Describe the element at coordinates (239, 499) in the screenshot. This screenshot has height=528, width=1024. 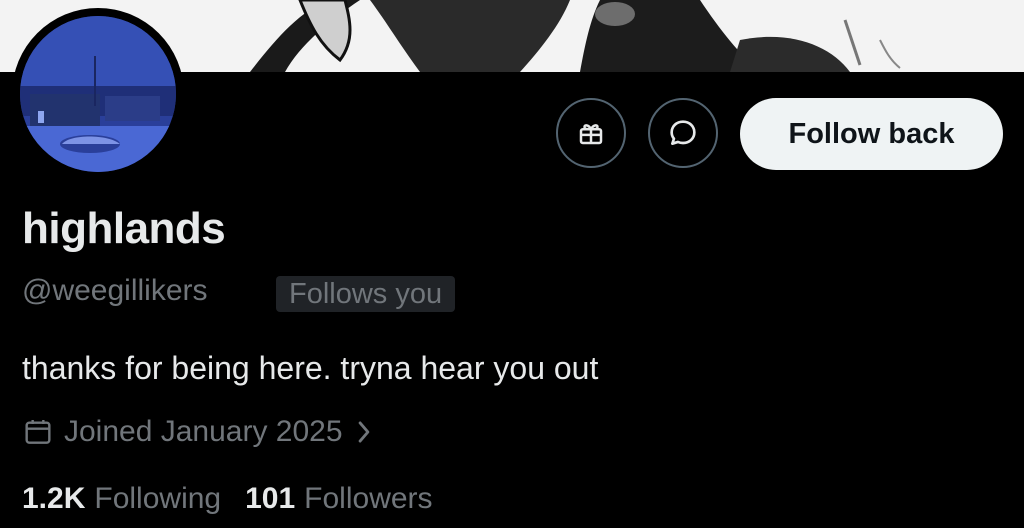
I see `follow-stats: 1.2K Following 101 Followers` at that location.